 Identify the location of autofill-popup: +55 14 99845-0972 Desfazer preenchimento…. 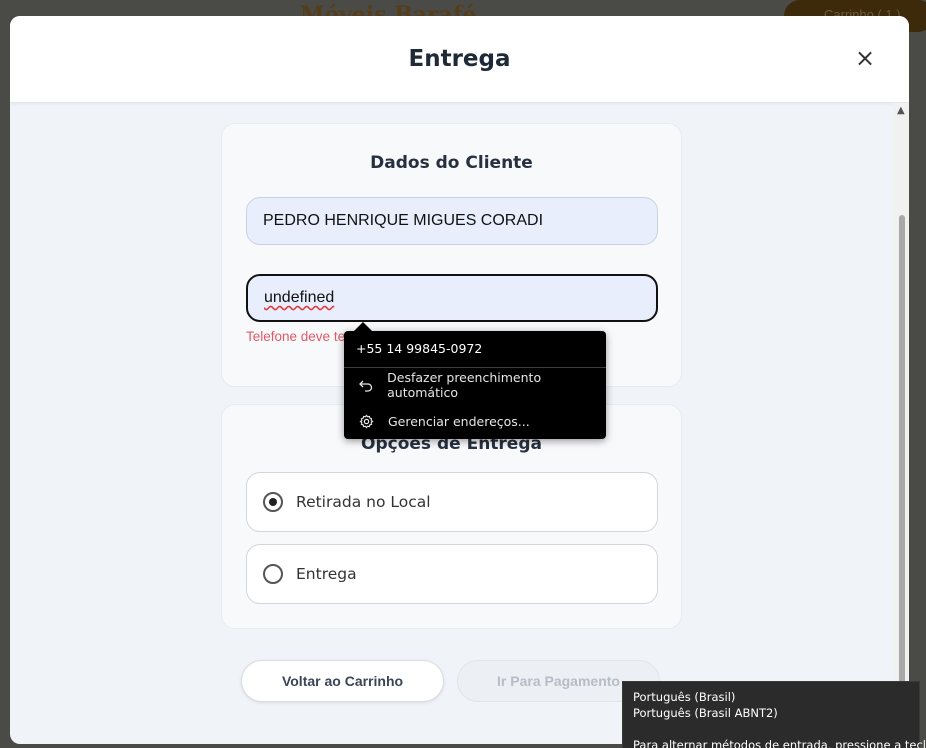
(475, 385).